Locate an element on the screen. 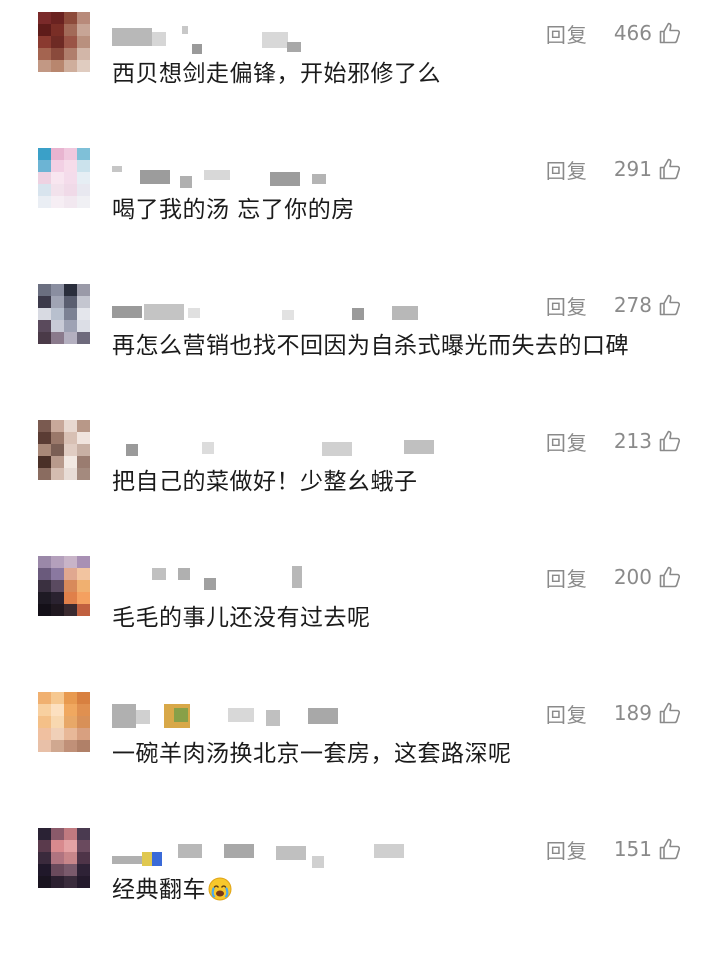 The image size is (720, 964). comment-item: 回复 189 一碗羊肉汤换北京一套房，这套路深呢 is located at coordinates (360, 760).